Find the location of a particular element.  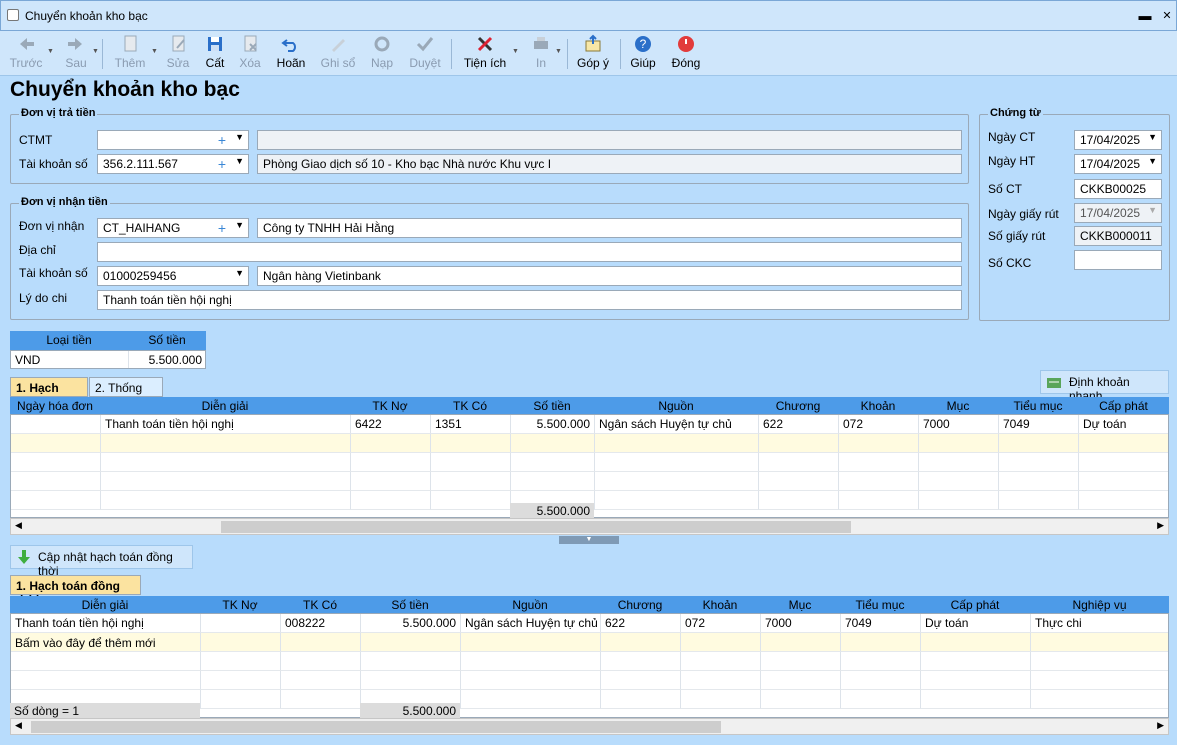

column-header: Cấp phát is located at coordinates (1123, 406).